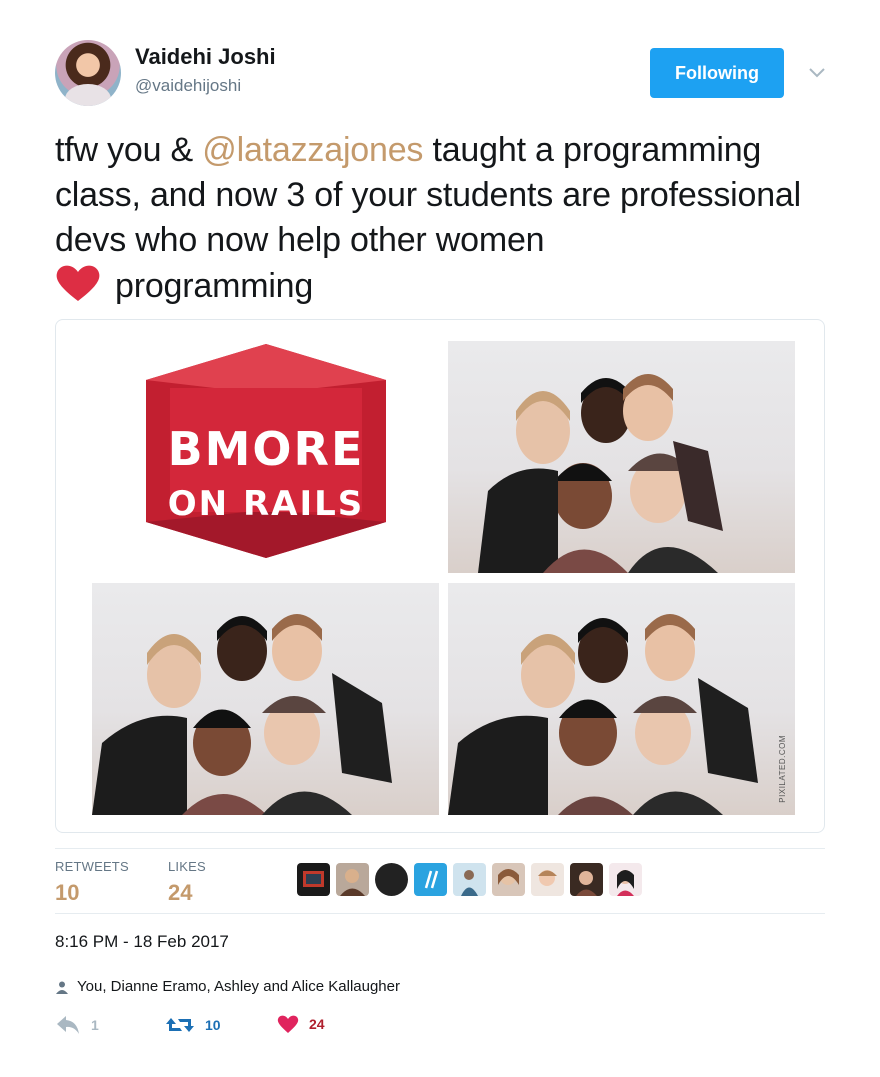  What do you see at coordinates (92, 882) in the screenshot?
I see `retweets-stat: RETWEETS 10` at bounding box center [92, 882].